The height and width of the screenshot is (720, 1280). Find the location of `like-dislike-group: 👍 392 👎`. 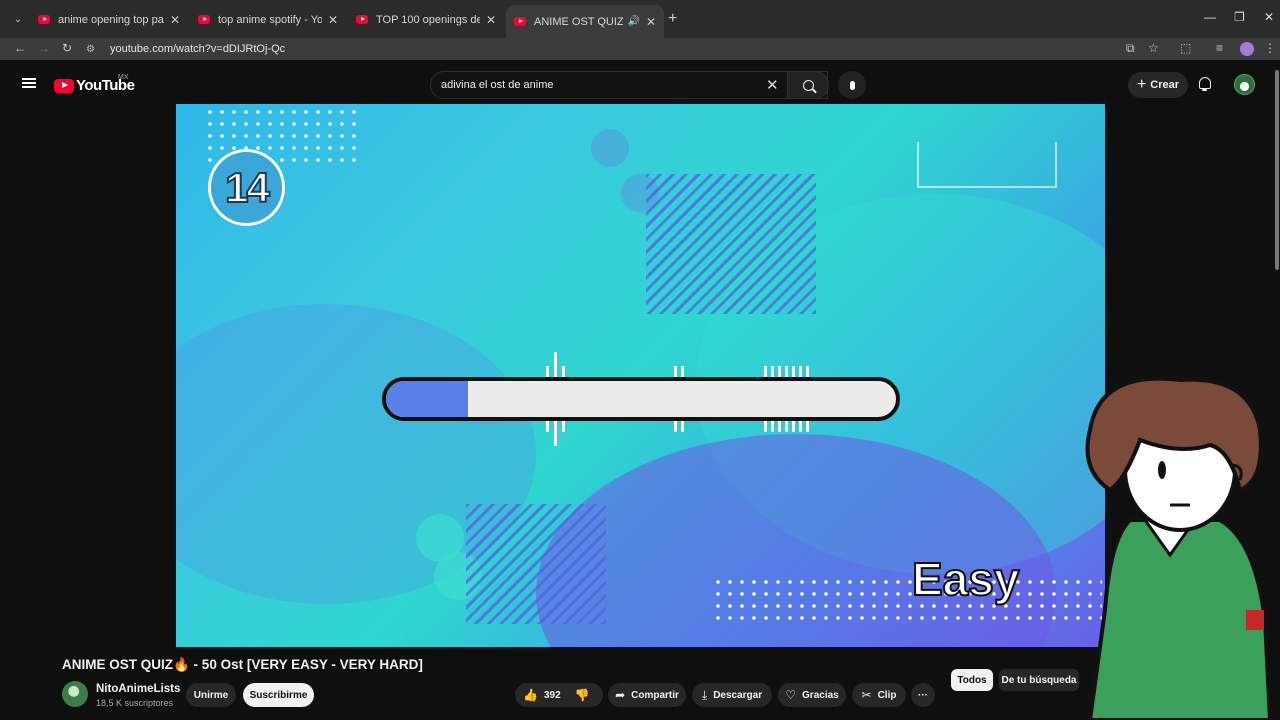

like-dislike-group: 👍 392 👎 is located at coordinates (559, 695).